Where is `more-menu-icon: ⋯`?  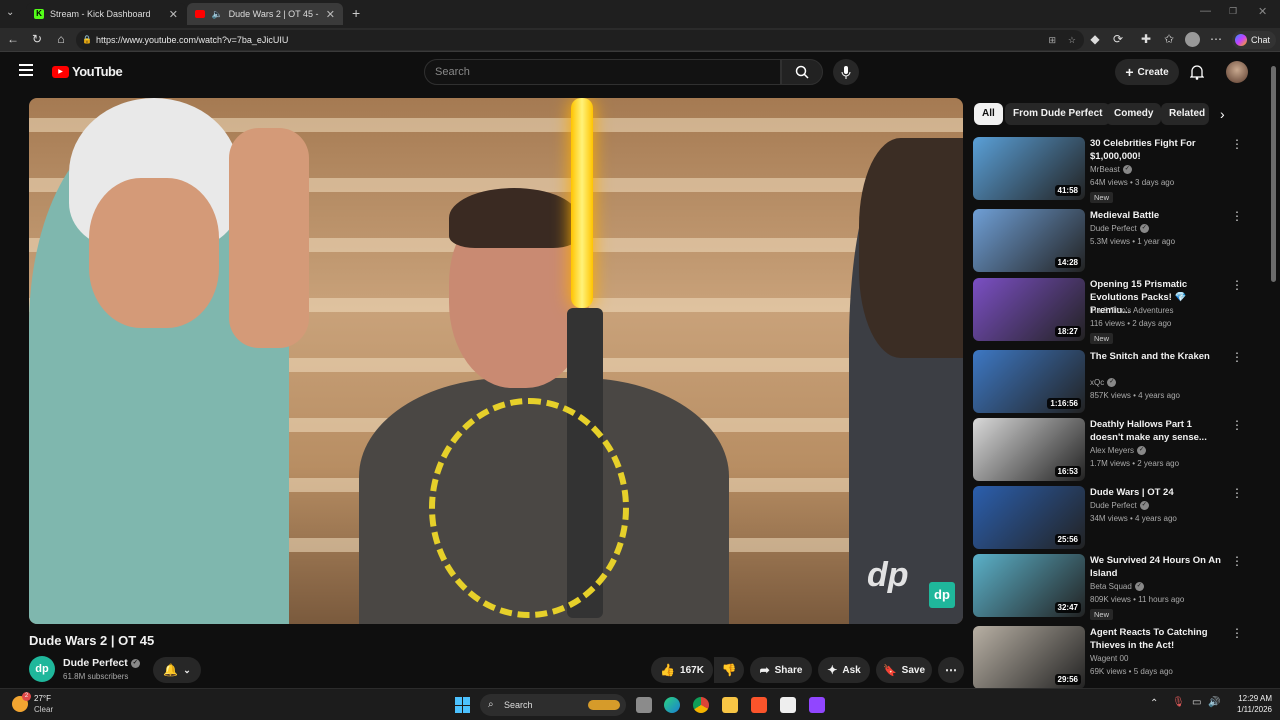 more-menu-icon: ⋯ is located at coordinates (1216, 39).